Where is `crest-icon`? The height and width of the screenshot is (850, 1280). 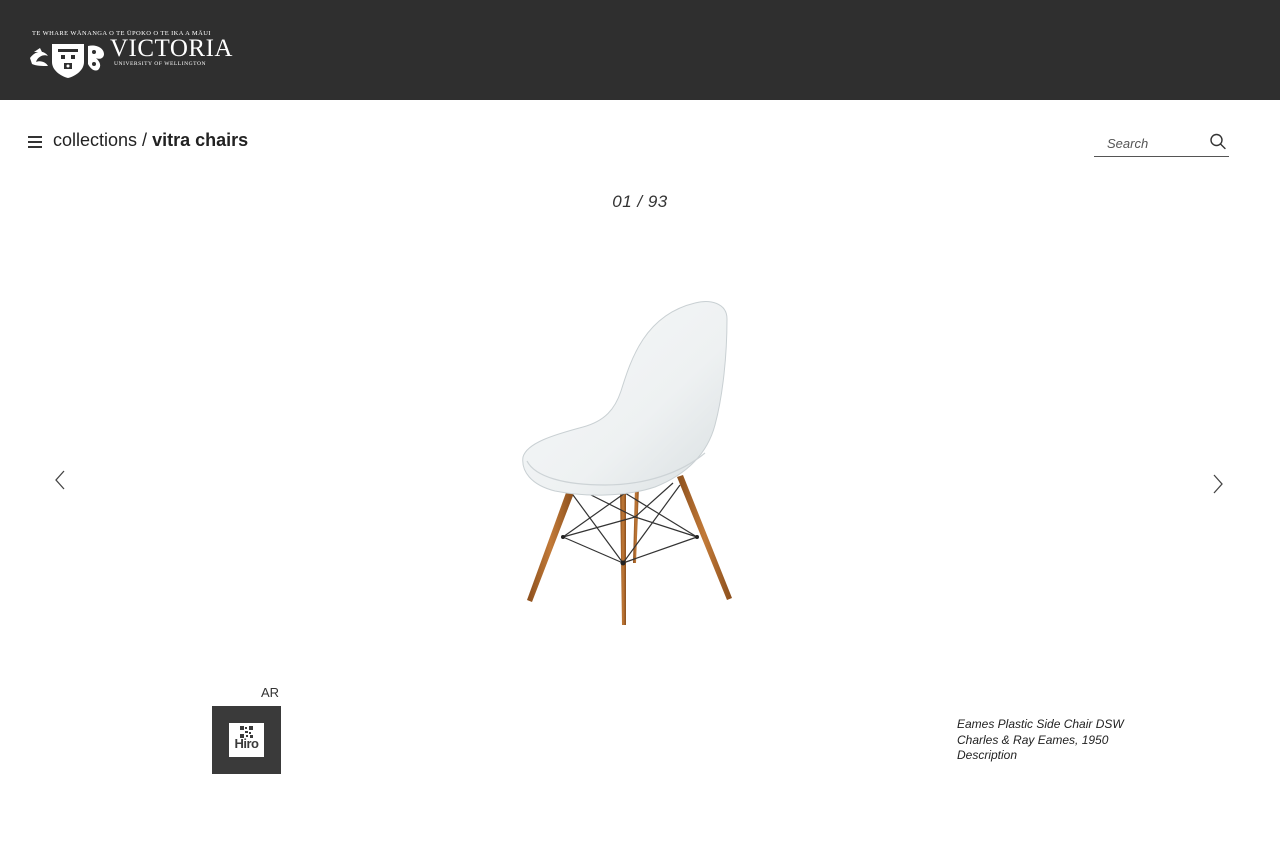
crest-icon is located at coordinates (67, 61).